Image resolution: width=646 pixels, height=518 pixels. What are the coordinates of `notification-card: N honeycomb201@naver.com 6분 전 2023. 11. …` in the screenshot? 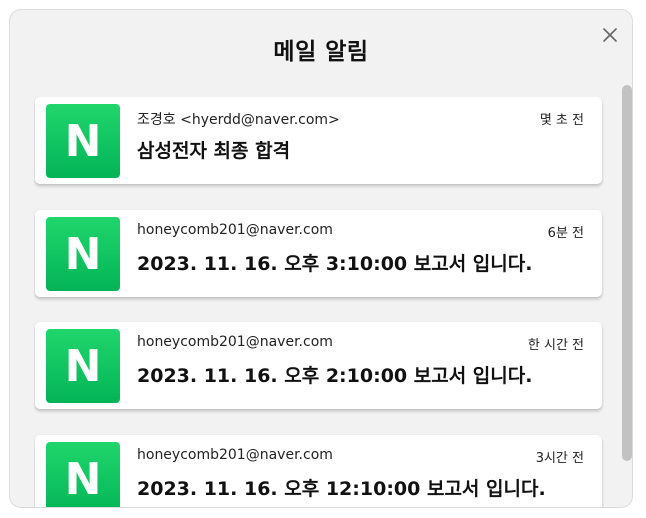 It's located at (318, 253).